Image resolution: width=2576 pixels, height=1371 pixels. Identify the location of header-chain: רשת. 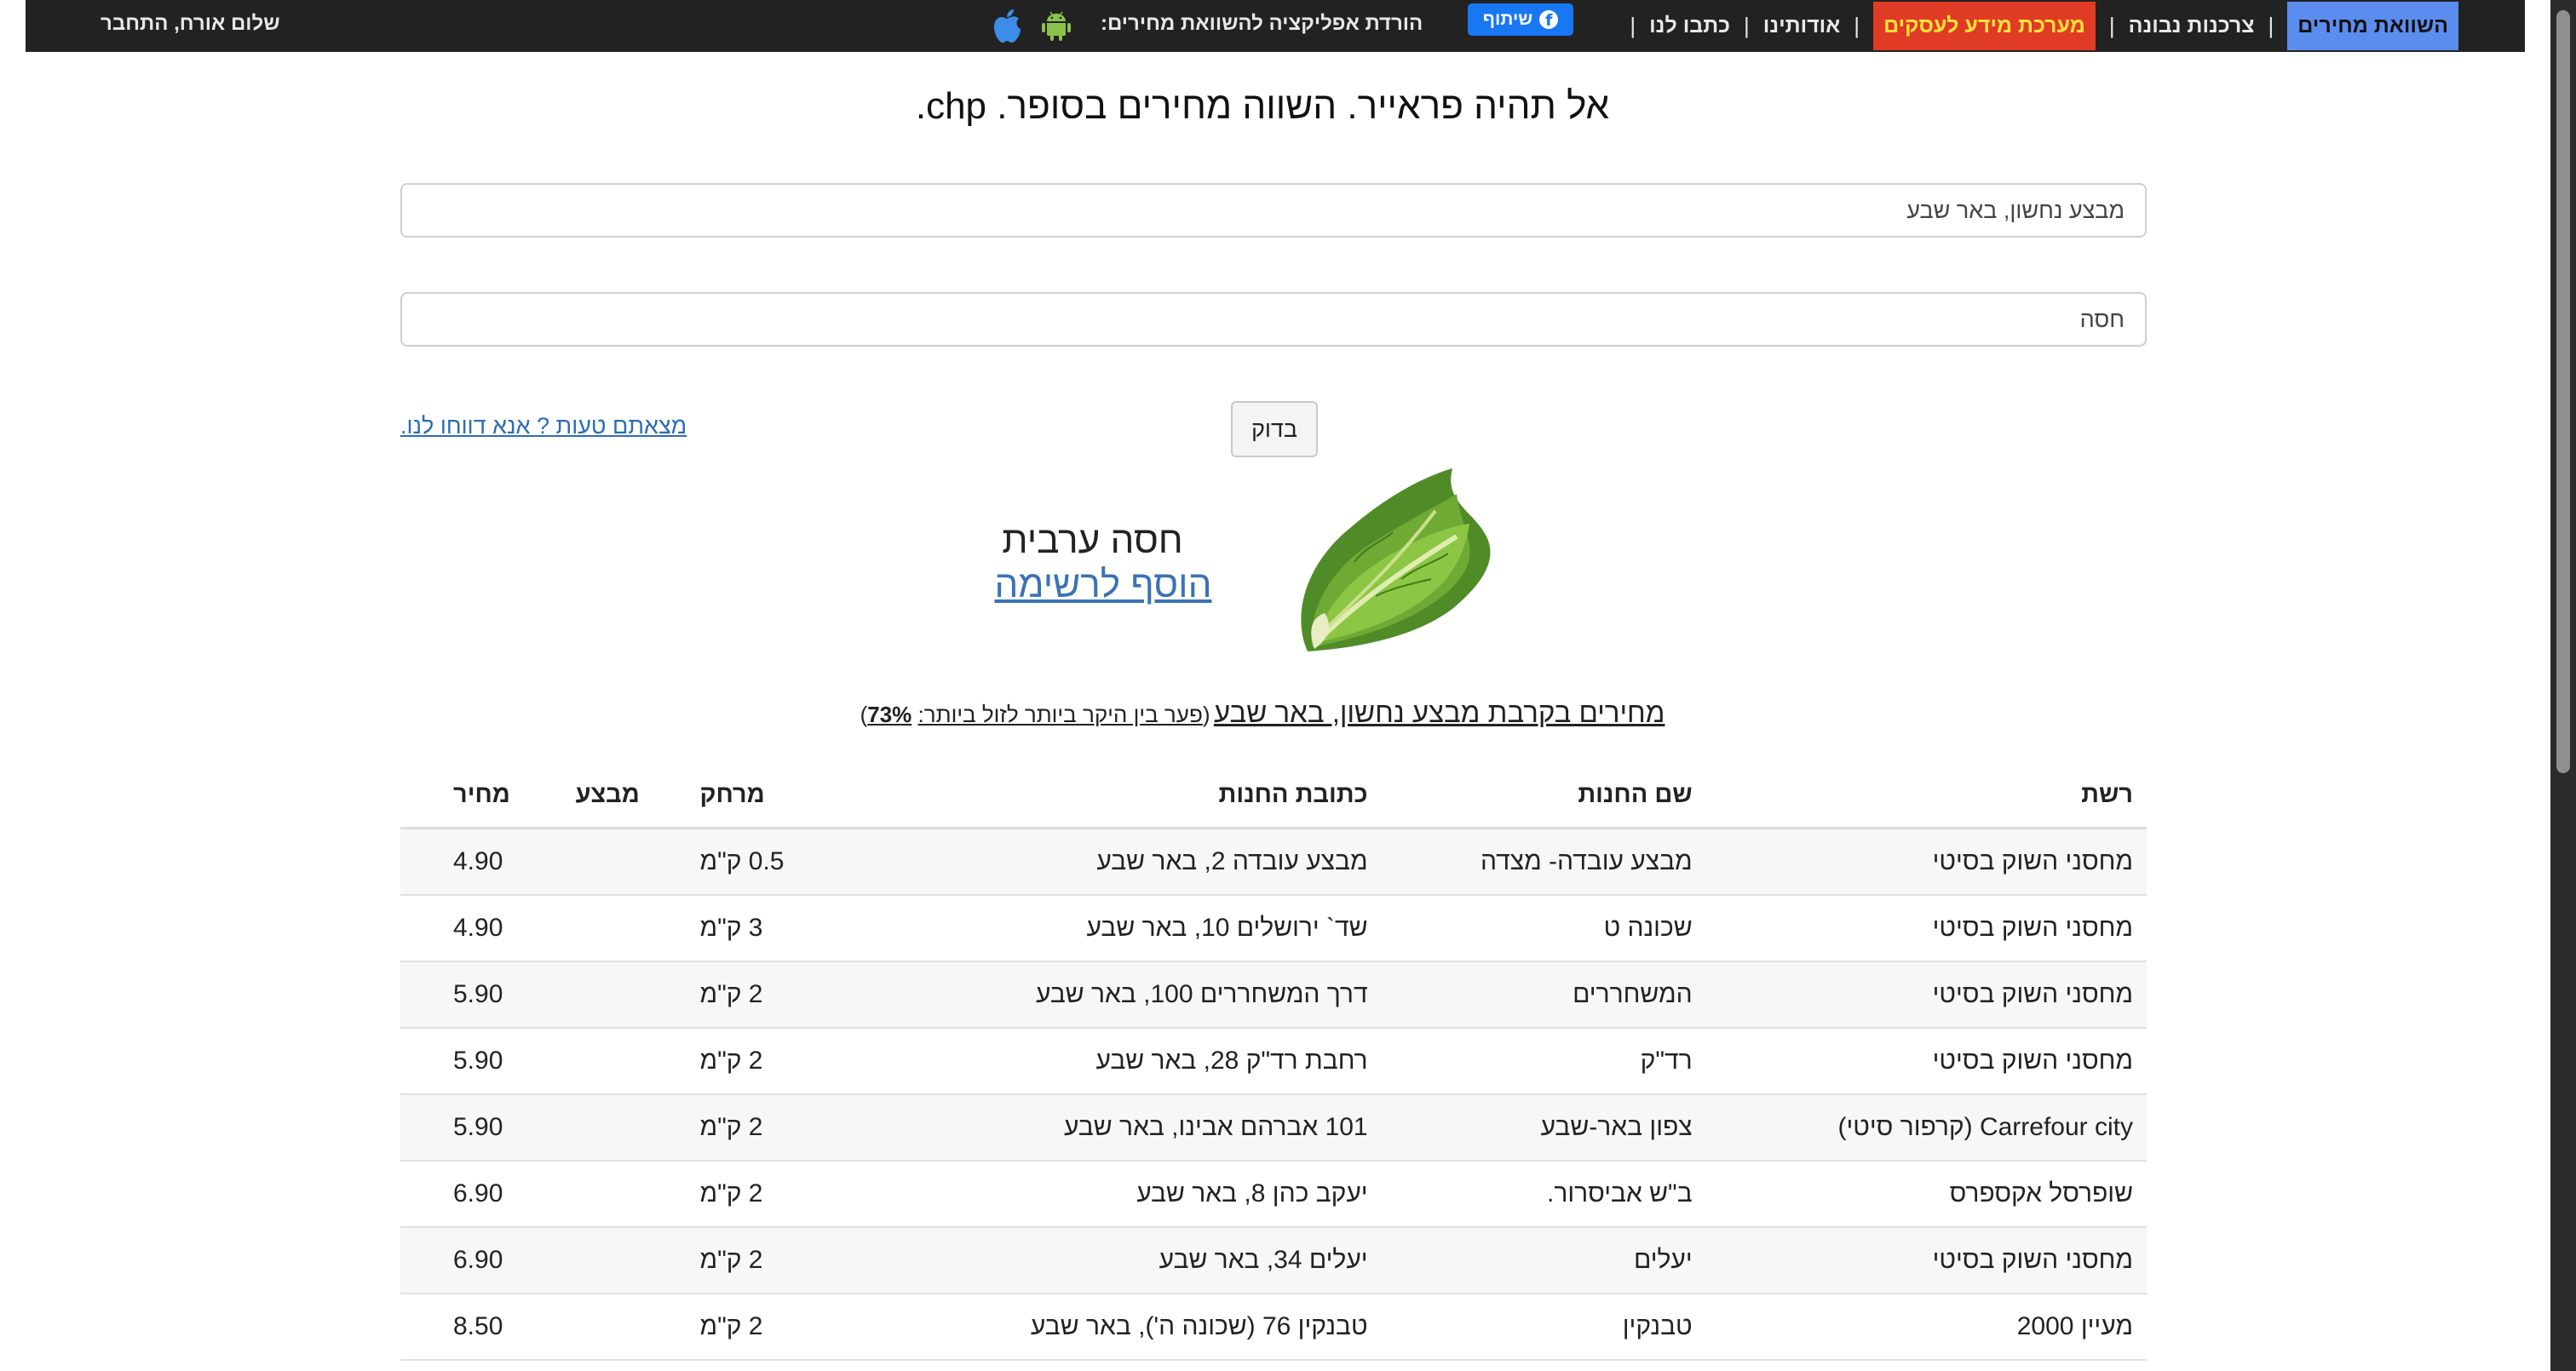
(1920, 795).